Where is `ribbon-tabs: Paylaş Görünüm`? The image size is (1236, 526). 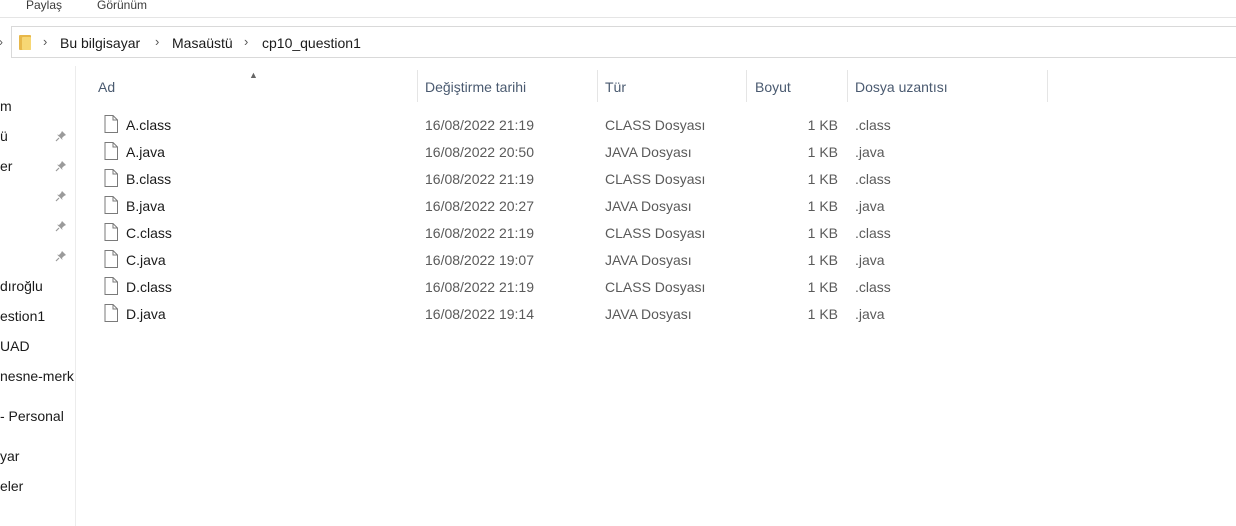
ribbon-tabs: Paylaş Görünüm is located at coordinates (618, 9).